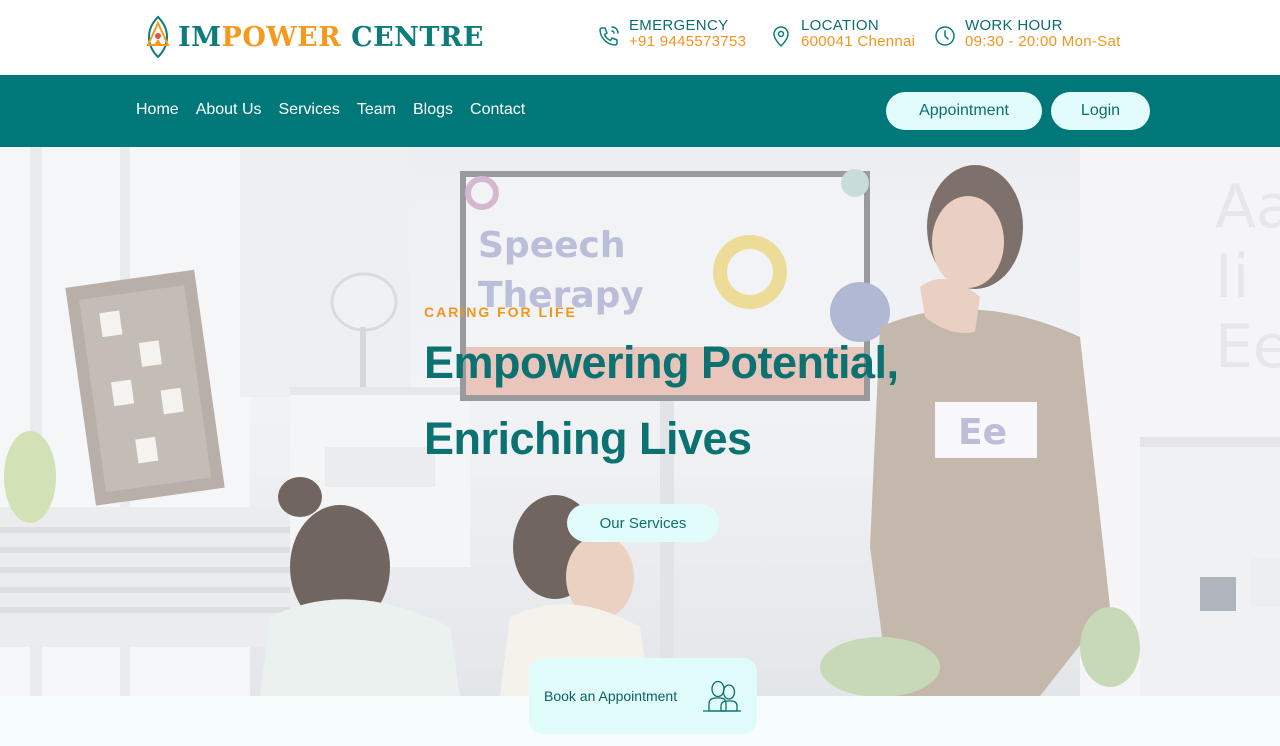  What do you see at coordinates (611, 696) in the screenshot?
I see `book-appointment-label: Book an Appointment` at bounding box center [611, 696].